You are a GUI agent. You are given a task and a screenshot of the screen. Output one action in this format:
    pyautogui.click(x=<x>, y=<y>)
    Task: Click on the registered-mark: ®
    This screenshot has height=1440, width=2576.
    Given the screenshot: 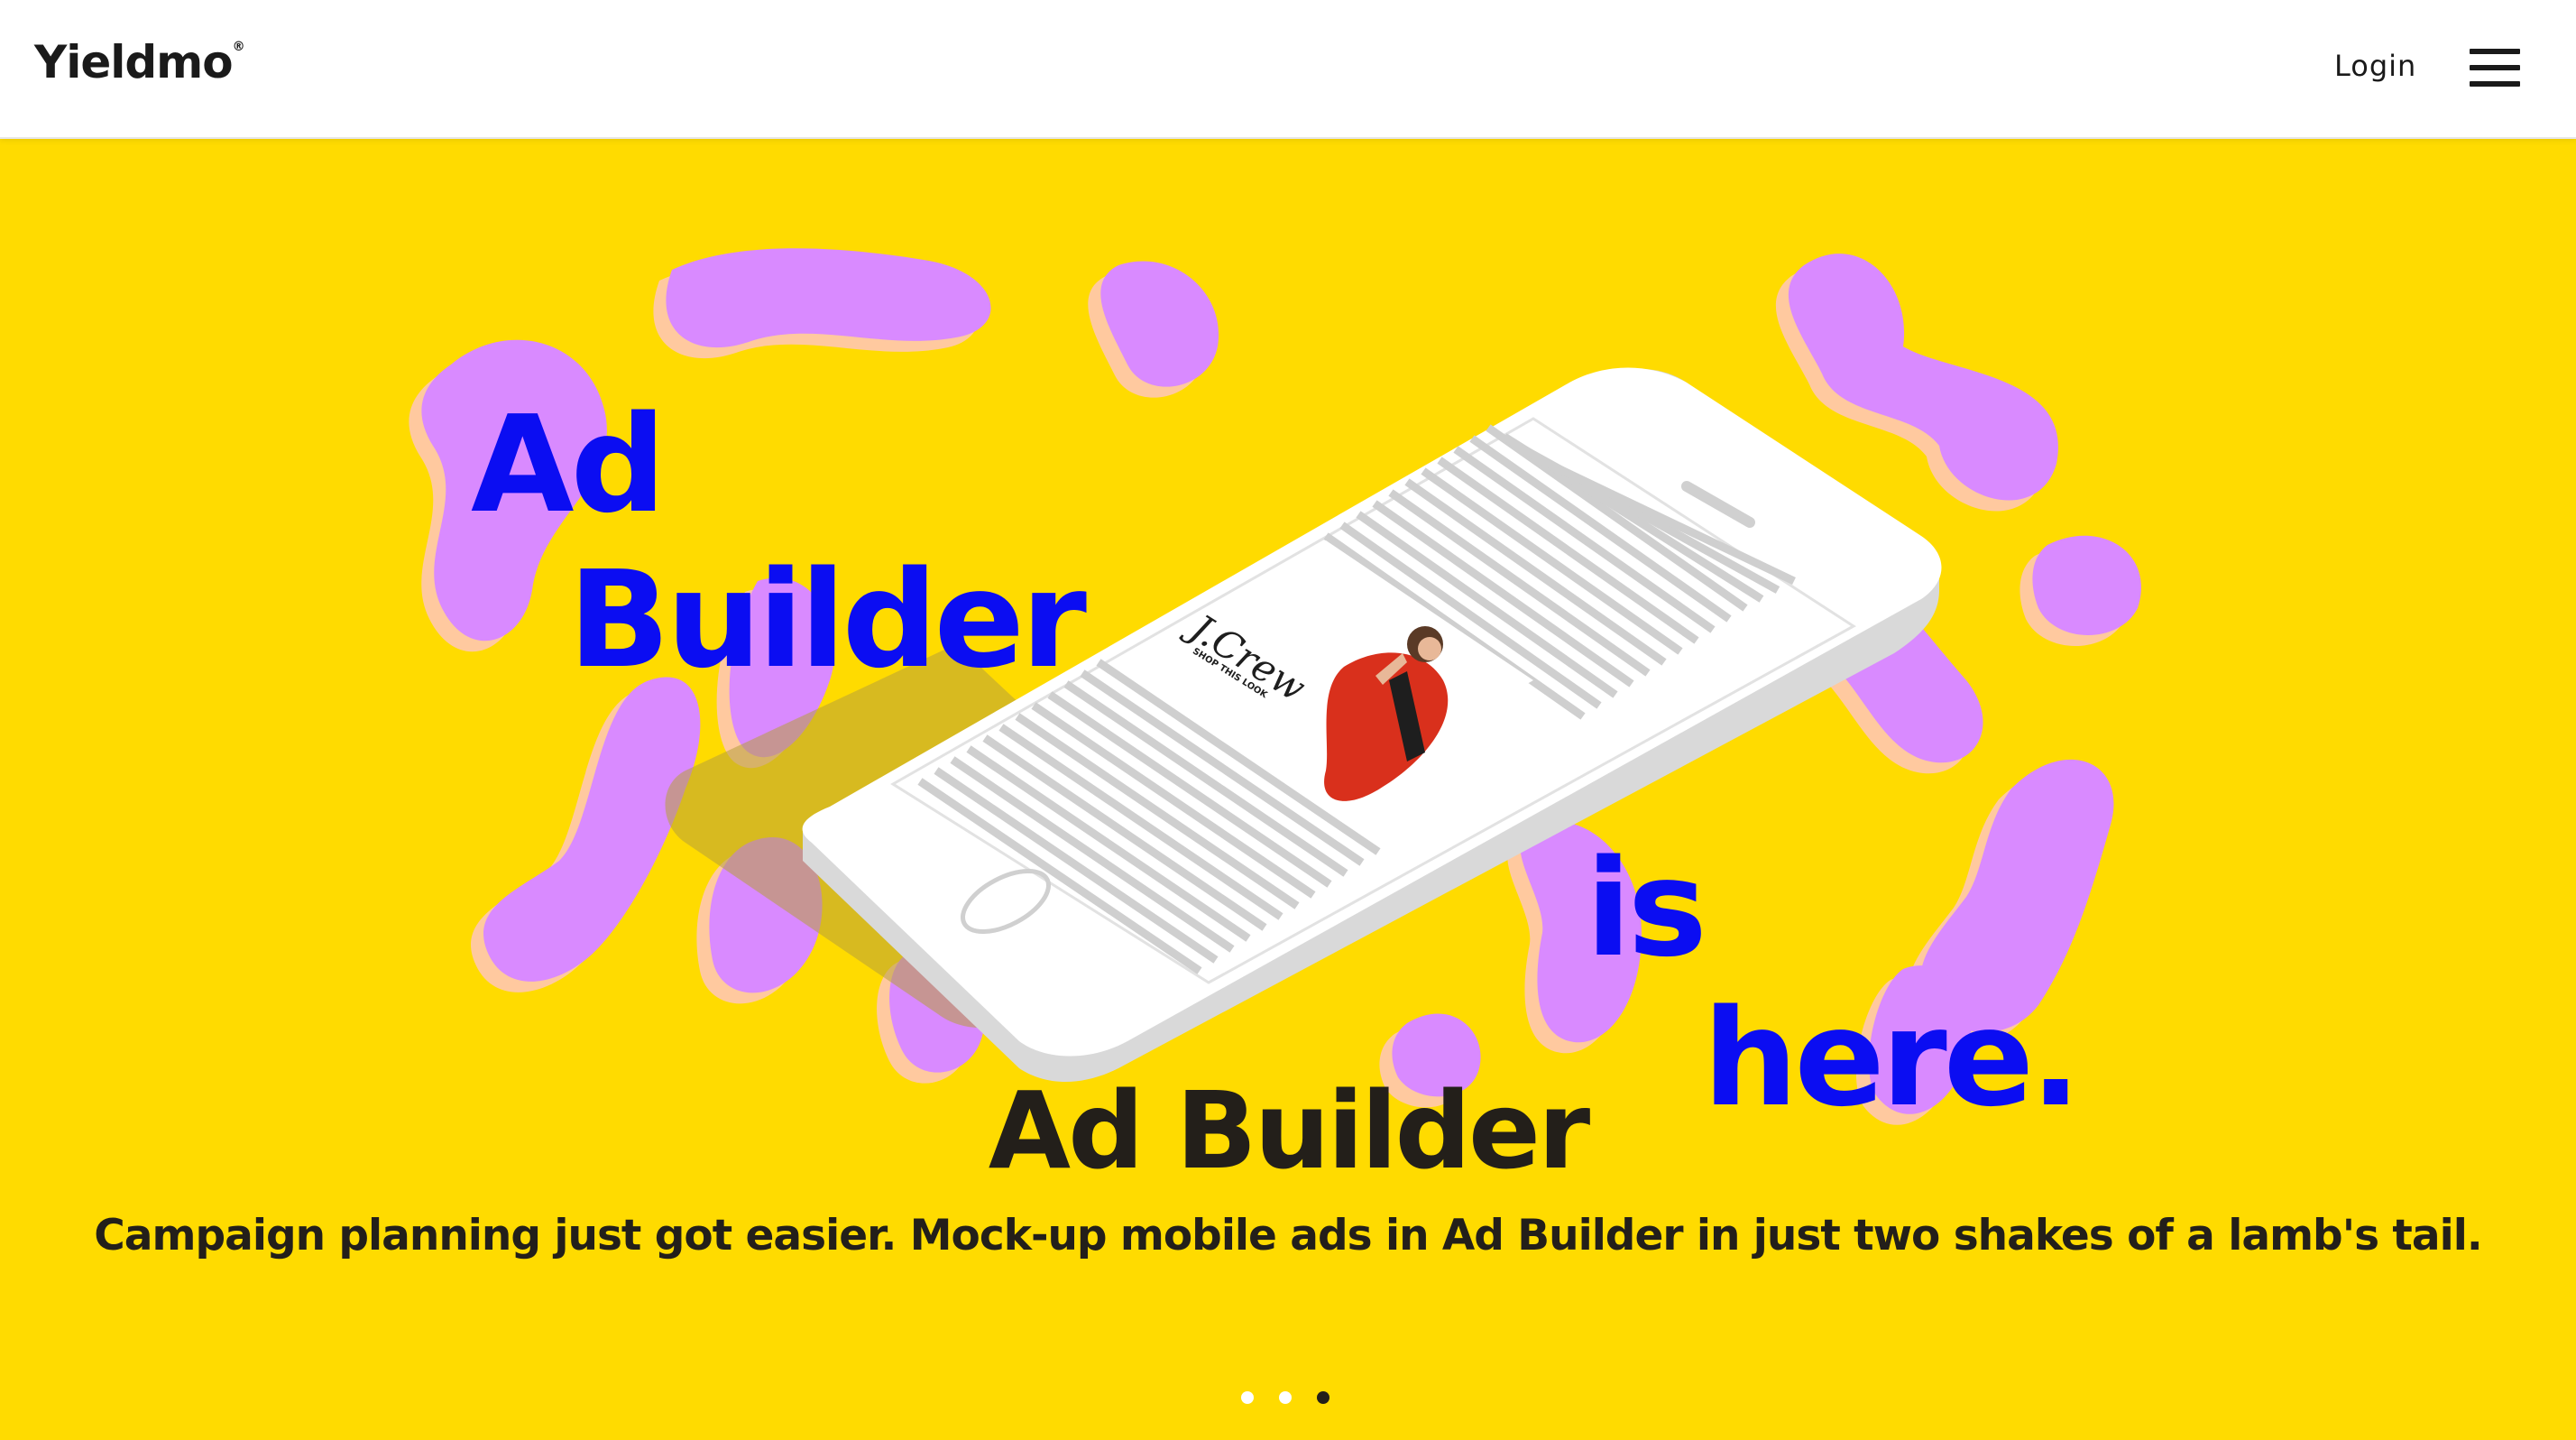 What is the action you would take?
    pyautogui.click(x=238, y=47)
    